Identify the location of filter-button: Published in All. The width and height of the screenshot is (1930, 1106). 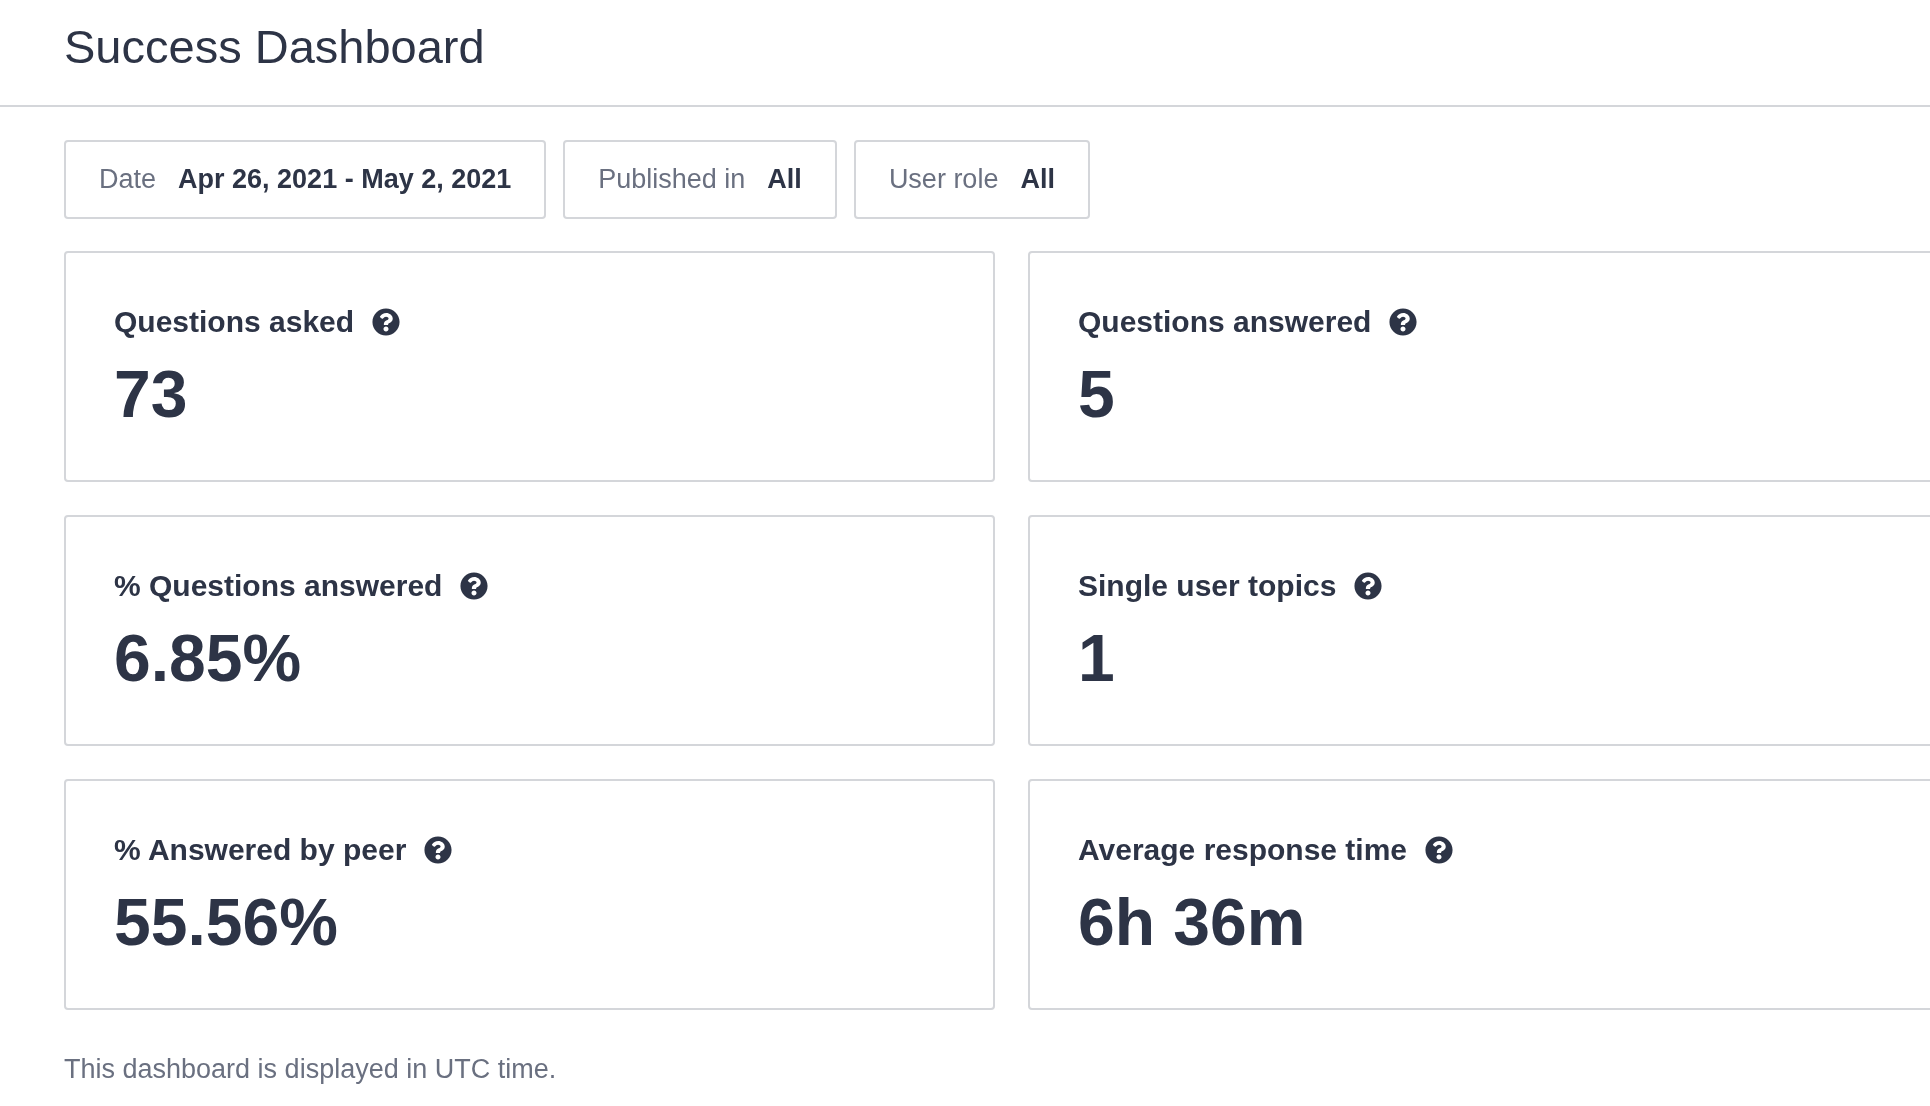
(700, 179).